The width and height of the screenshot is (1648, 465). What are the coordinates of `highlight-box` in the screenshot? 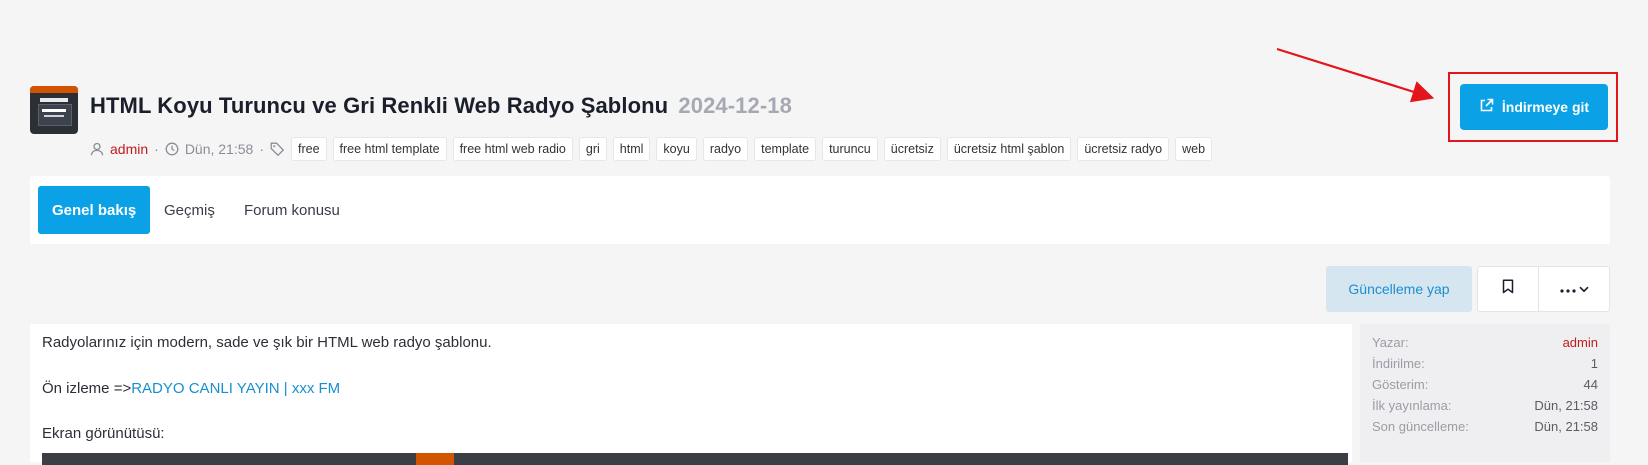 It's located at (1533, 107).